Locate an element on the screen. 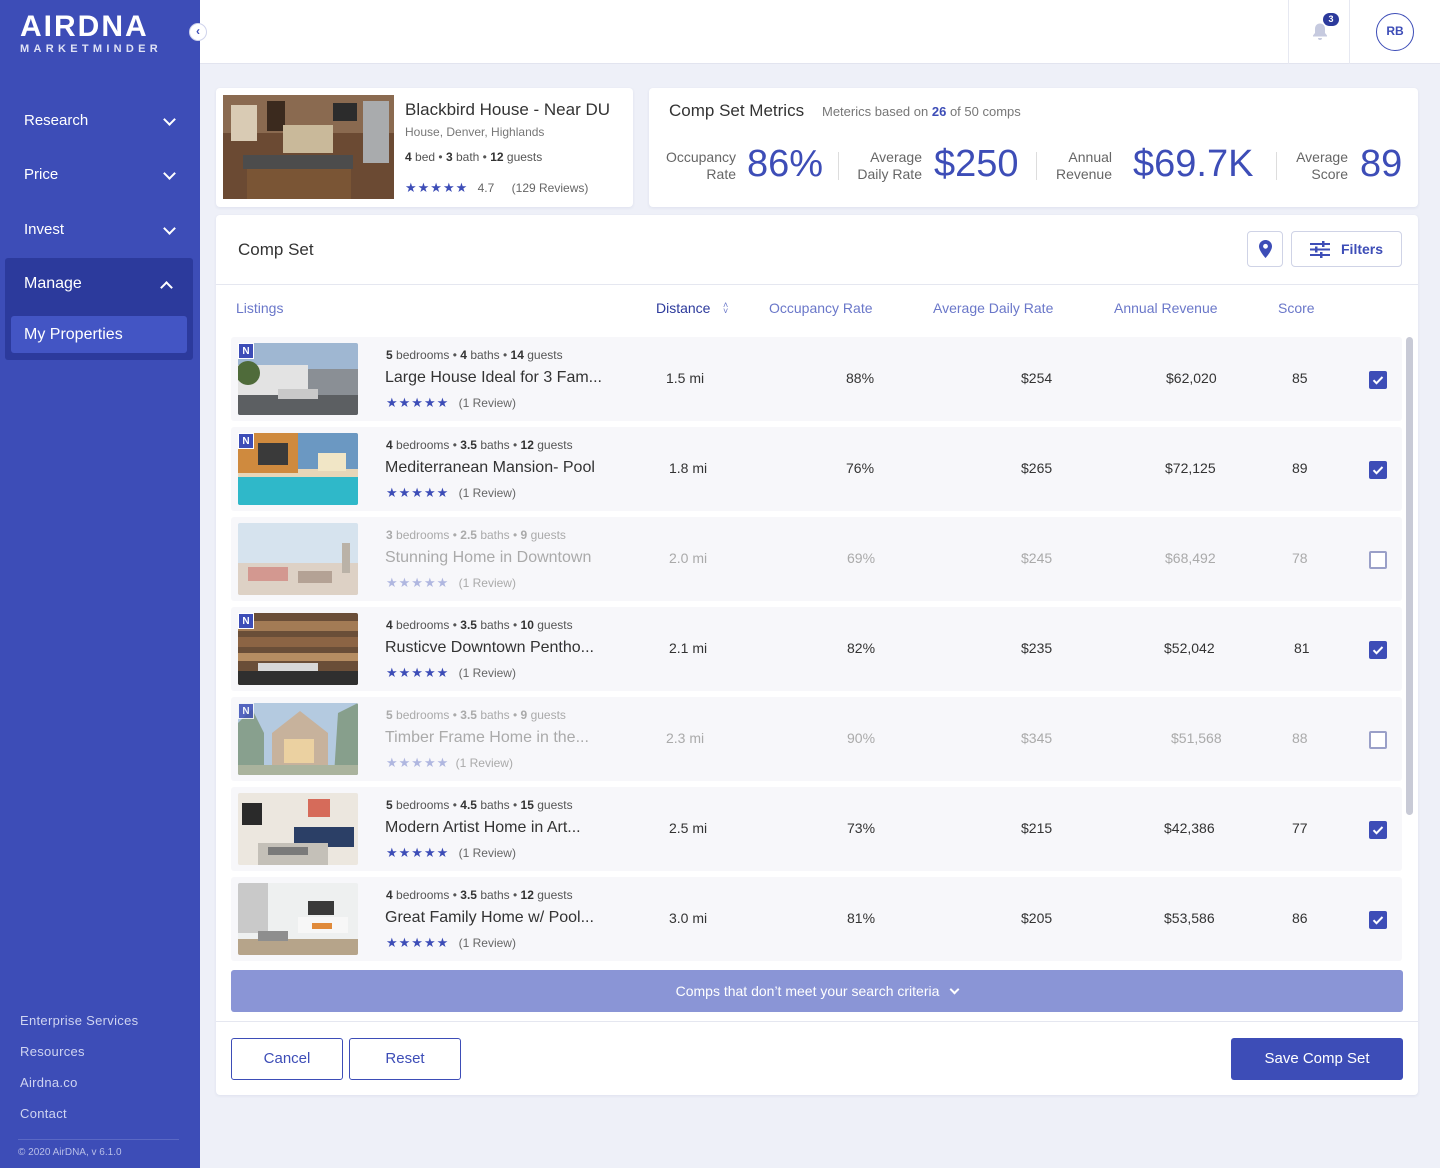 This screenshot has width=1440, height=1168. chevron-down-icon is located at coordinates (169, 119).